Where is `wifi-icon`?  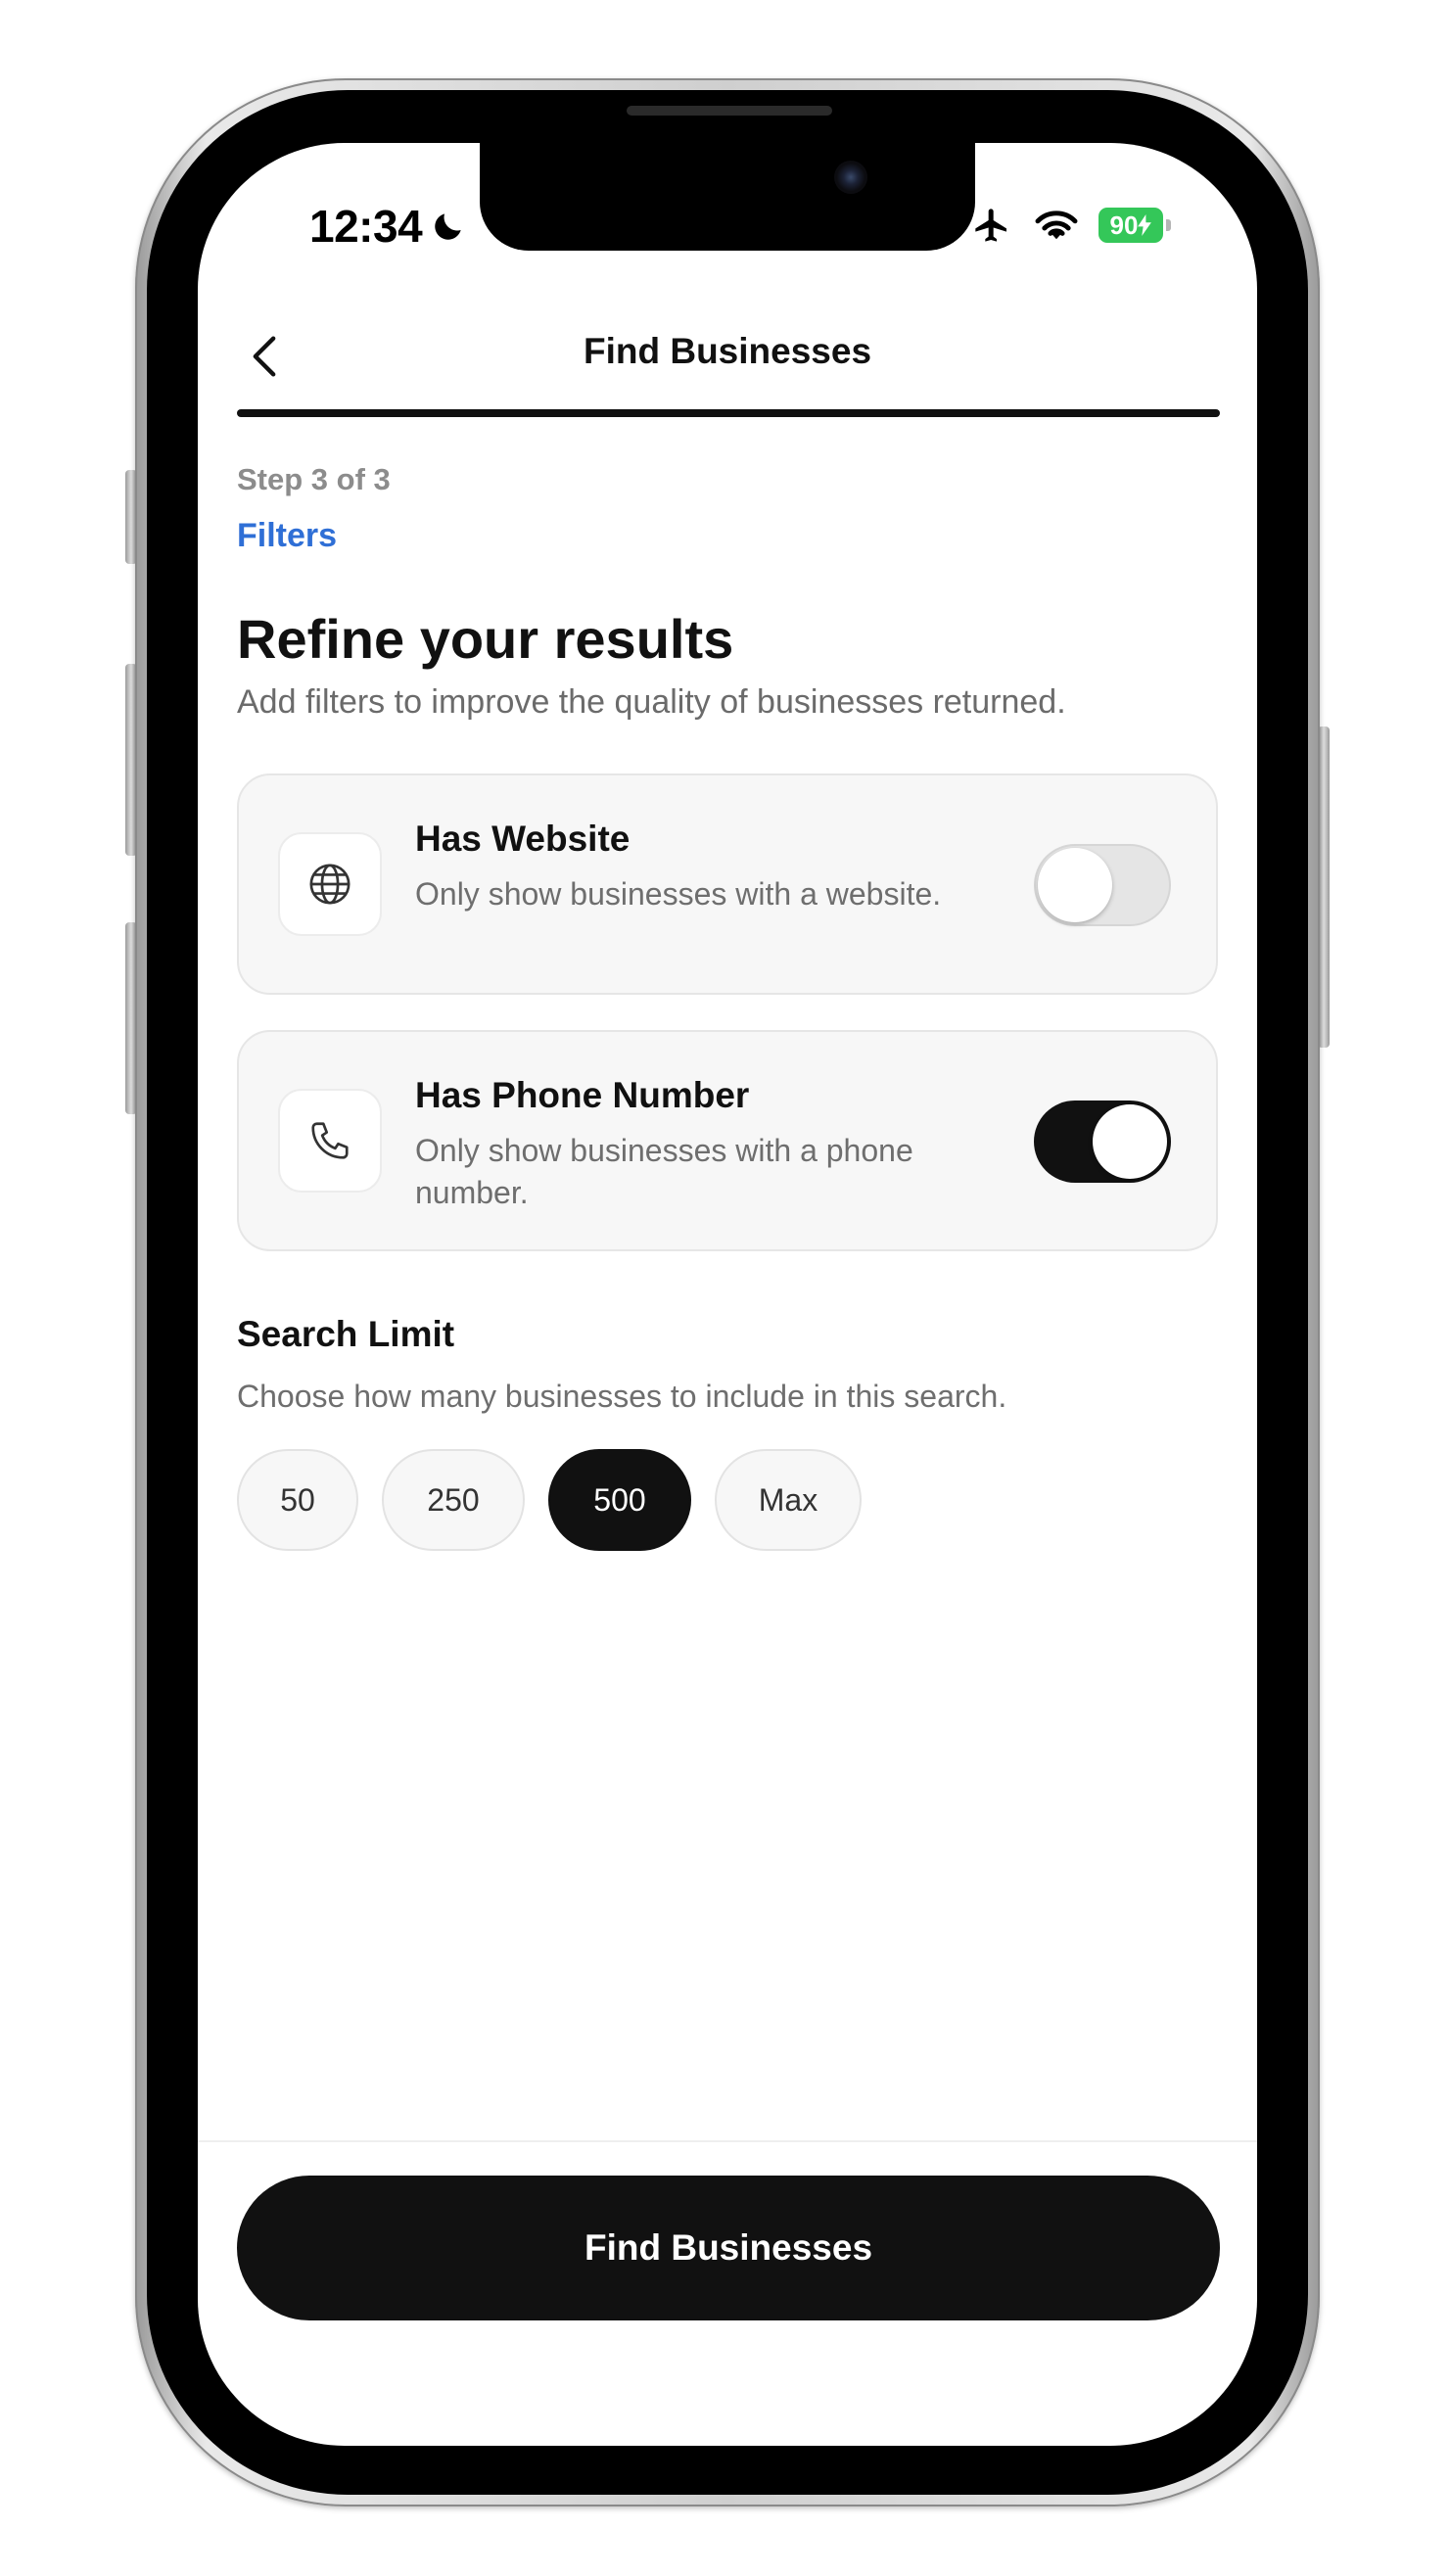 wifi-icon is located at coordinates (1056, 226).